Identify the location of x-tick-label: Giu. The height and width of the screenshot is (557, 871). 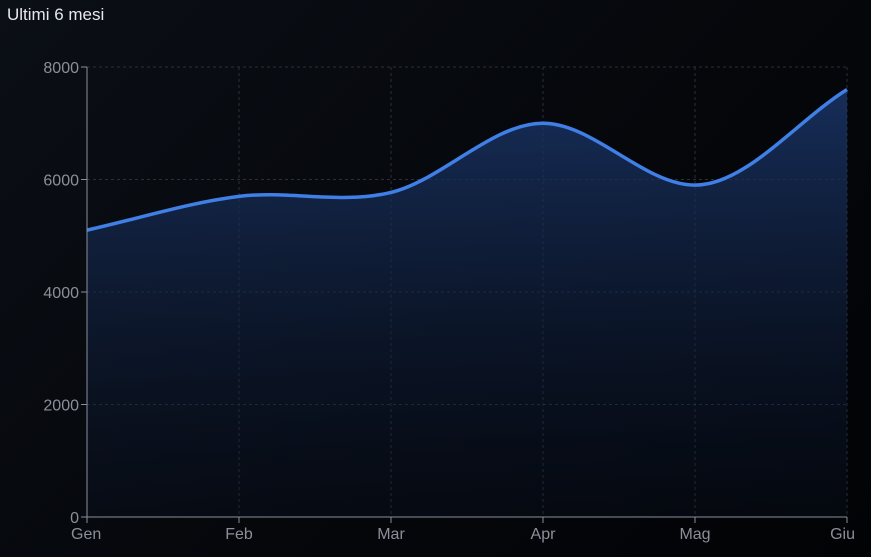
(842, 534).